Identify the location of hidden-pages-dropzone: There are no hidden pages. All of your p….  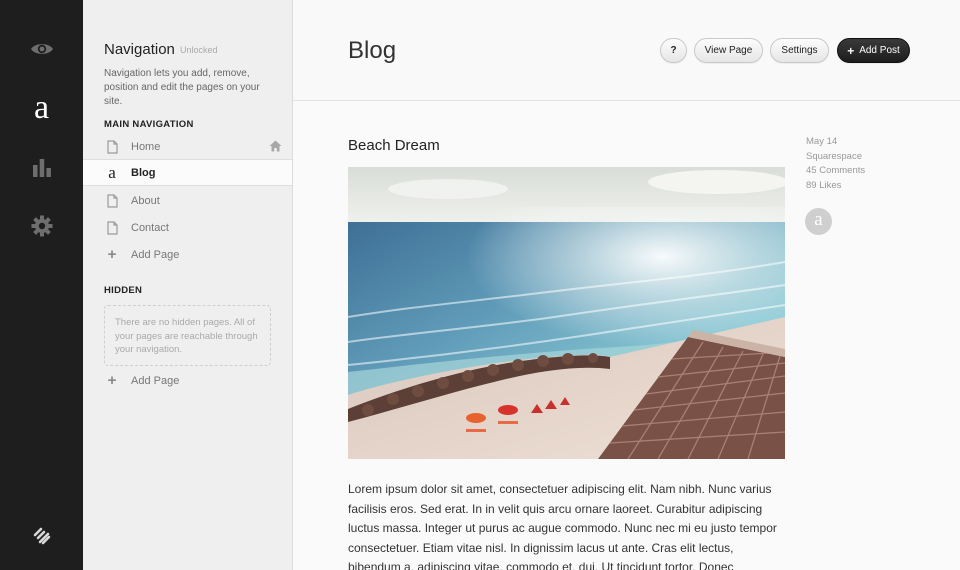
(187, 335).